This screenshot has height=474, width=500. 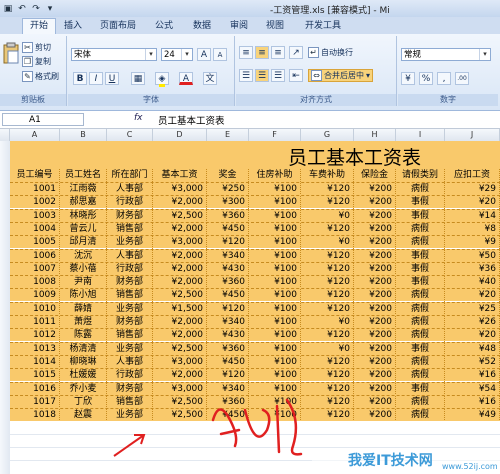 What do you see at coordinates (130, 189) in the screenshot?
I see `table-cell: 人事部` at bounding box center [130, 189].